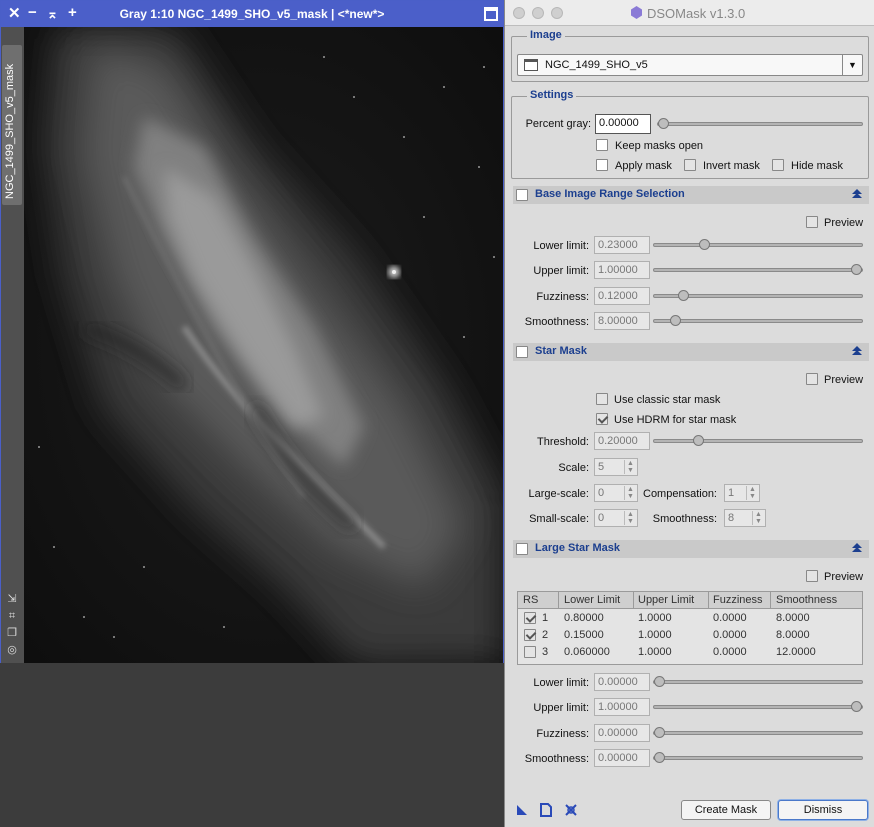  Describe the element at coordinates (778, 165) in the screenshot. I see `hide-mask-checkbox` at that location.